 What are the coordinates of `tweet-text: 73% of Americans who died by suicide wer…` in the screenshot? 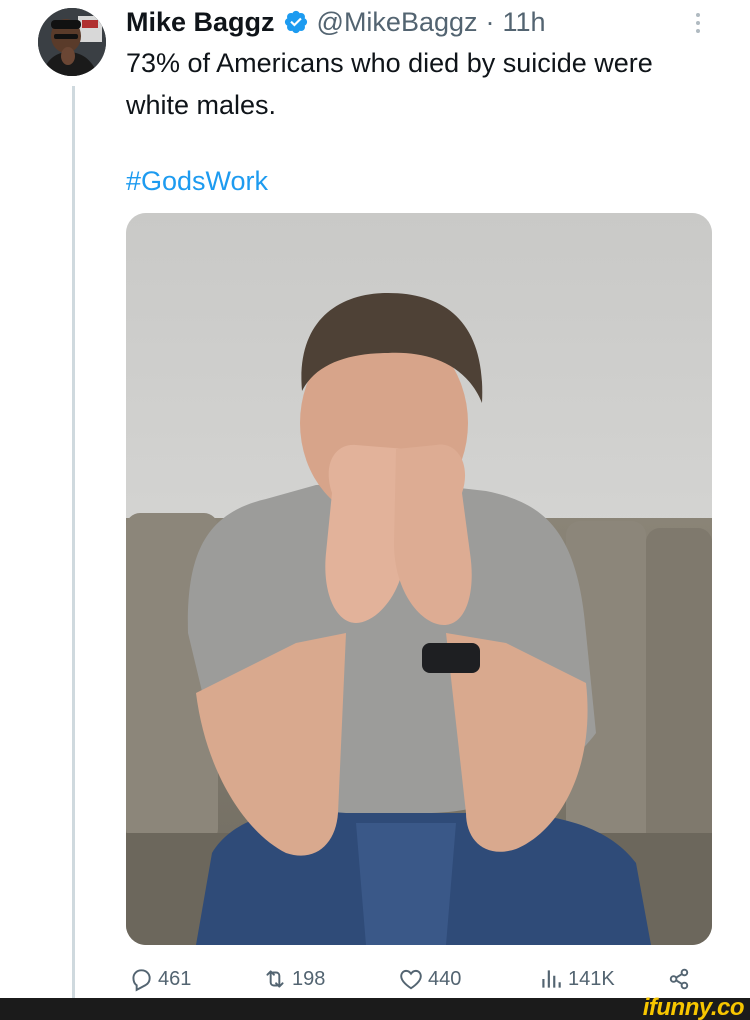 It's located at (389, 84).